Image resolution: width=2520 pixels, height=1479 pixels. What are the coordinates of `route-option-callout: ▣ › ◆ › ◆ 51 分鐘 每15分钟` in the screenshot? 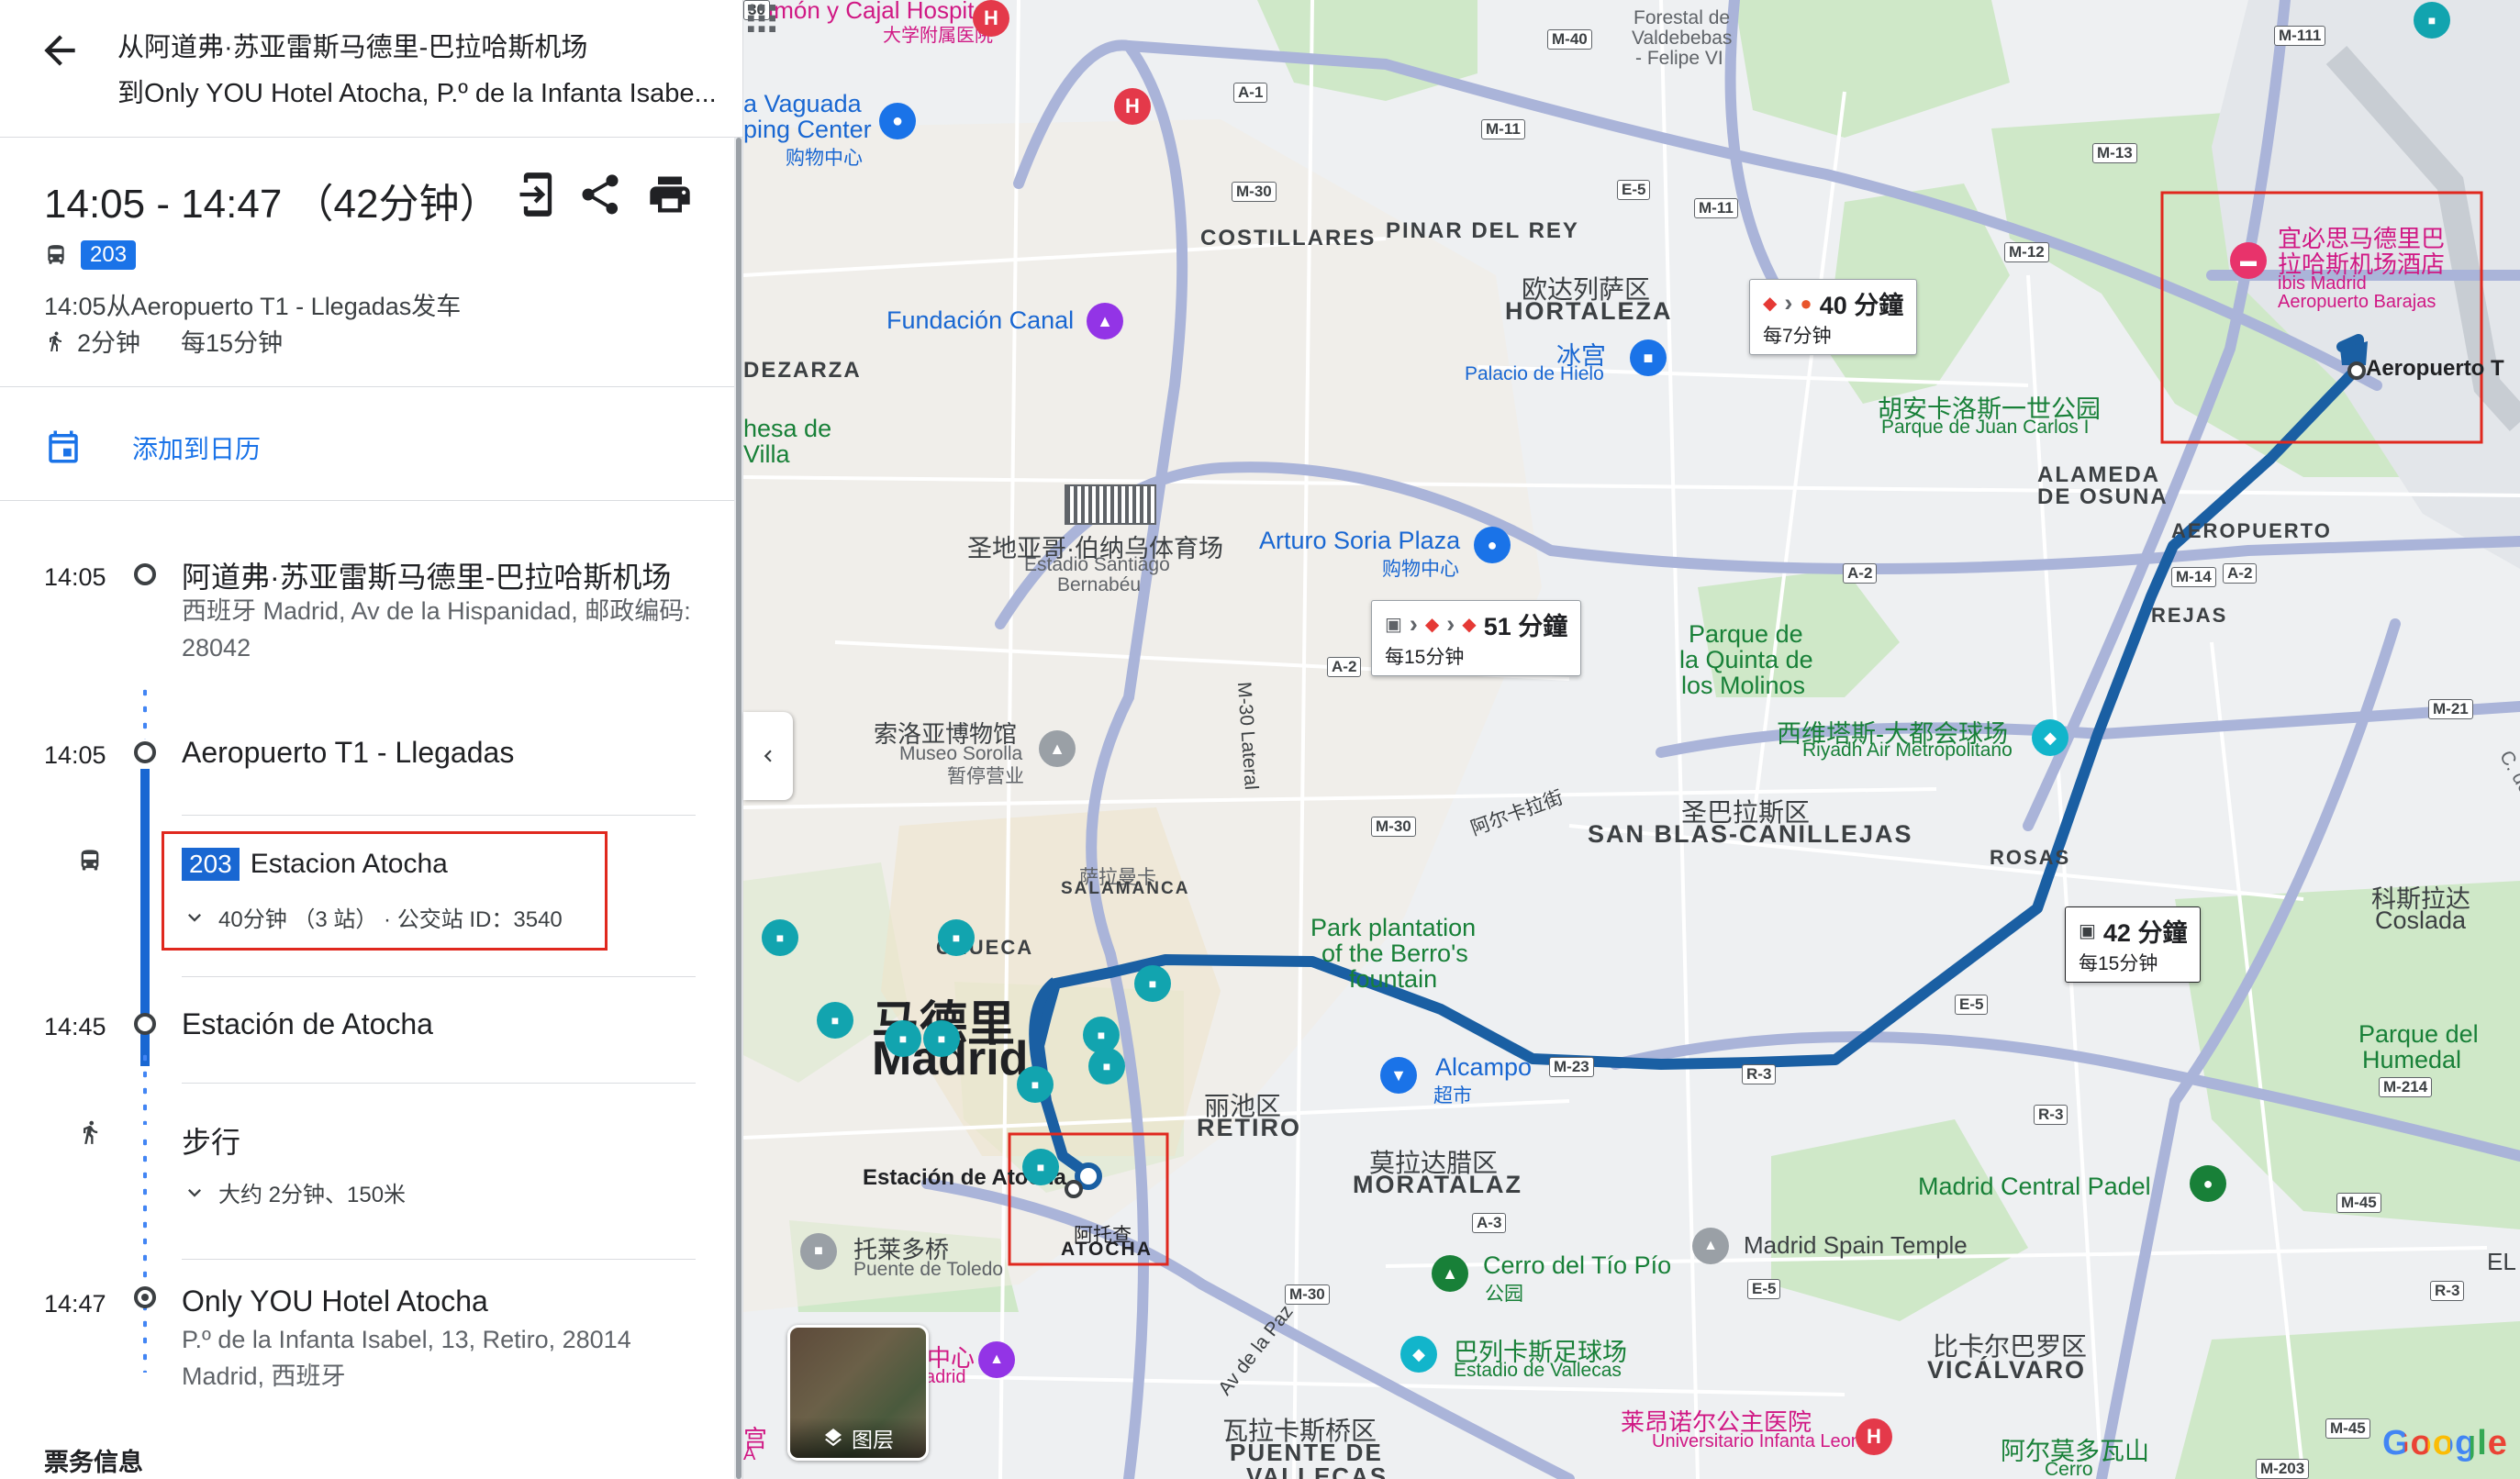 It's located at (1476, 638).